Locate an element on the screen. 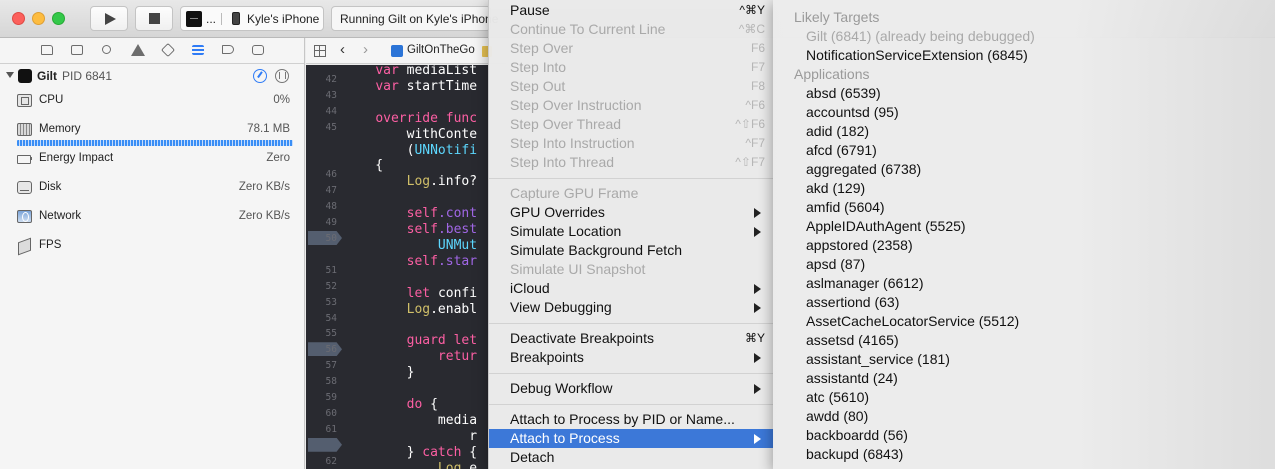  application-process-item: backupd (6843) is located at coordinates (854, 454).